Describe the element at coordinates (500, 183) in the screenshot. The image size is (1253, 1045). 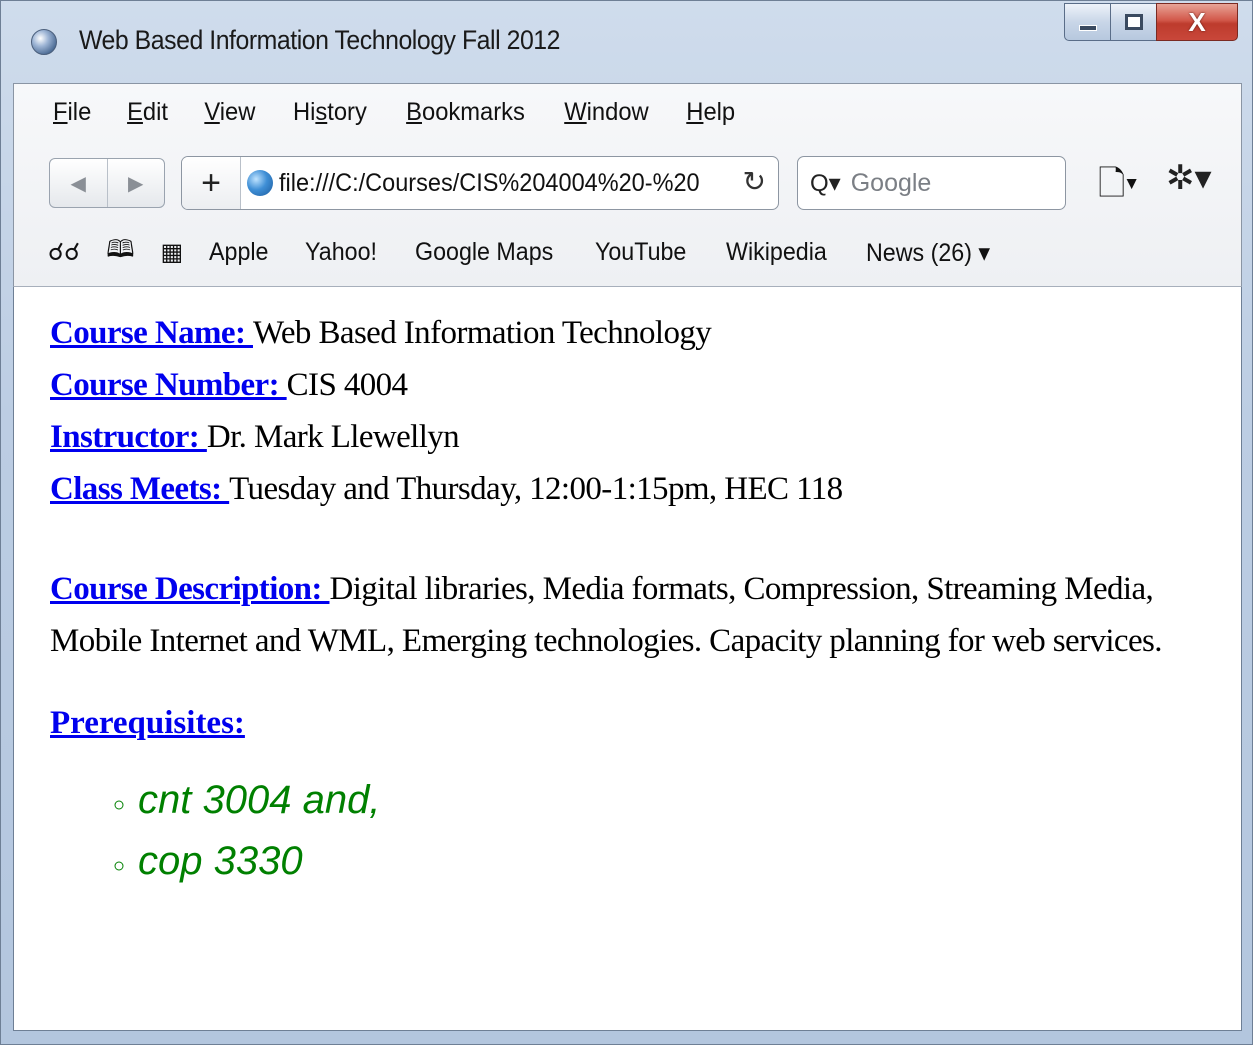
I see `address-input: file:///C:/Courses/CIS%204004%20-%20` at that location.